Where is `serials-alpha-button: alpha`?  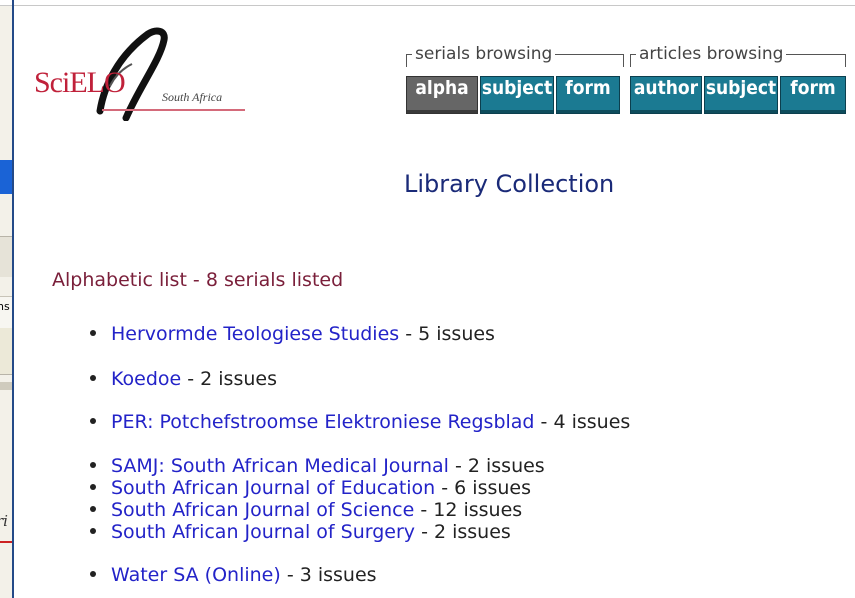 serials-alpha-button: alpha is located at coordinates (442, 95).